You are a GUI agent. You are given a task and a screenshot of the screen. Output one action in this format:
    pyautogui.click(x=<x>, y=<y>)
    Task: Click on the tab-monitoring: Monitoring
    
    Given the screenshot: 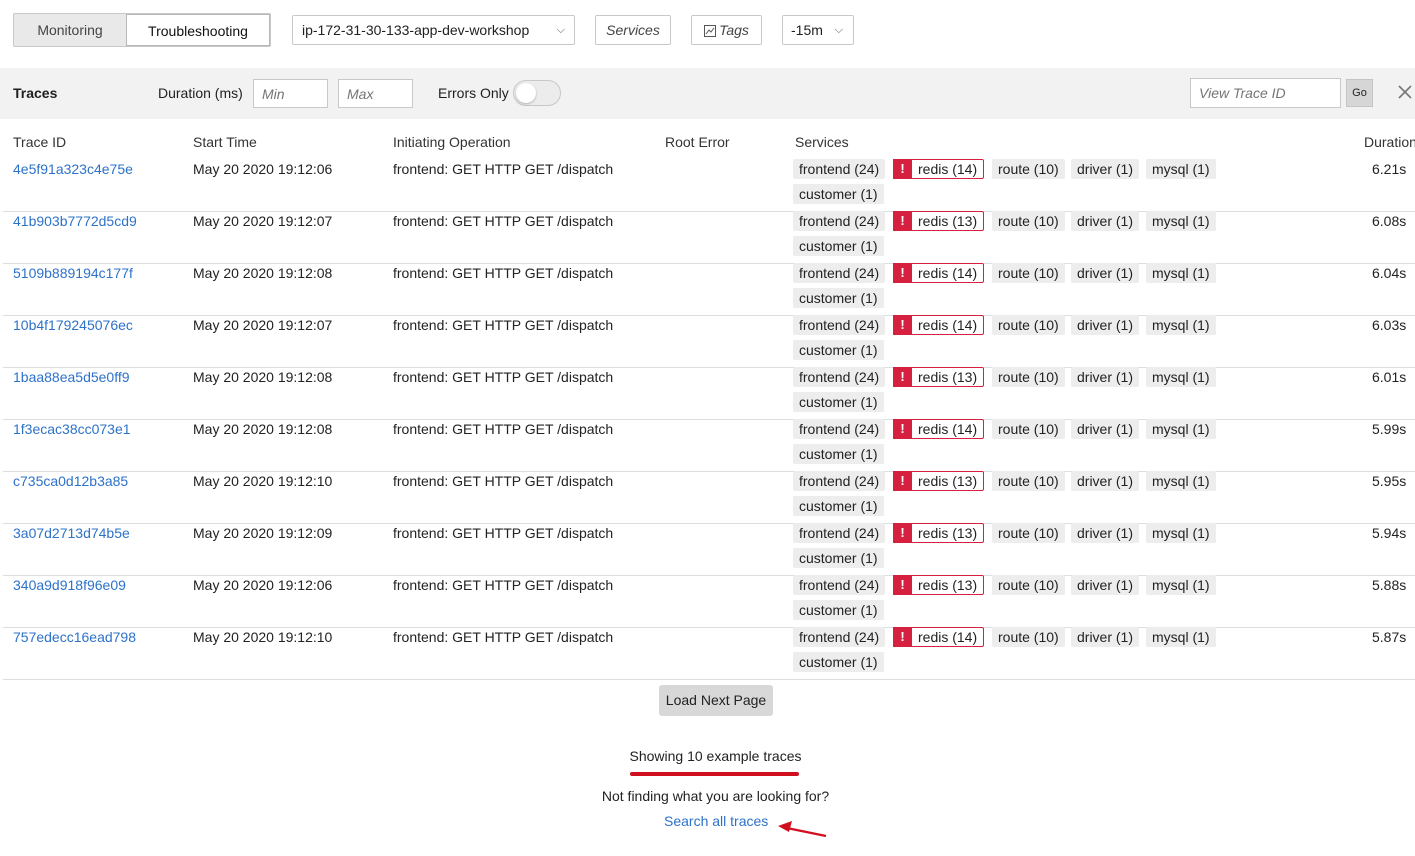 What is the action you would take?
    pyautogui.click(x=70, y=30)
    